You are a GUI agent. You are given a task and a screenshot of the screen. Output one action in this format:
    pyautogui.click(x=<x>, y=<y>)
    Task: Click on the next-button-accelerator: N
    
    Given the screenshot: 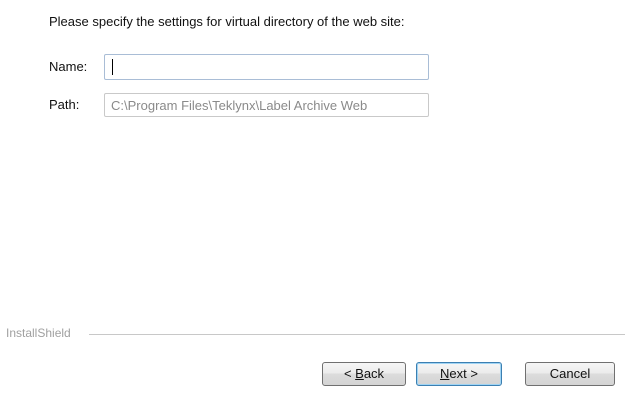 What is the action you would take?
    pyautogui.click(x=445, y=373)
    